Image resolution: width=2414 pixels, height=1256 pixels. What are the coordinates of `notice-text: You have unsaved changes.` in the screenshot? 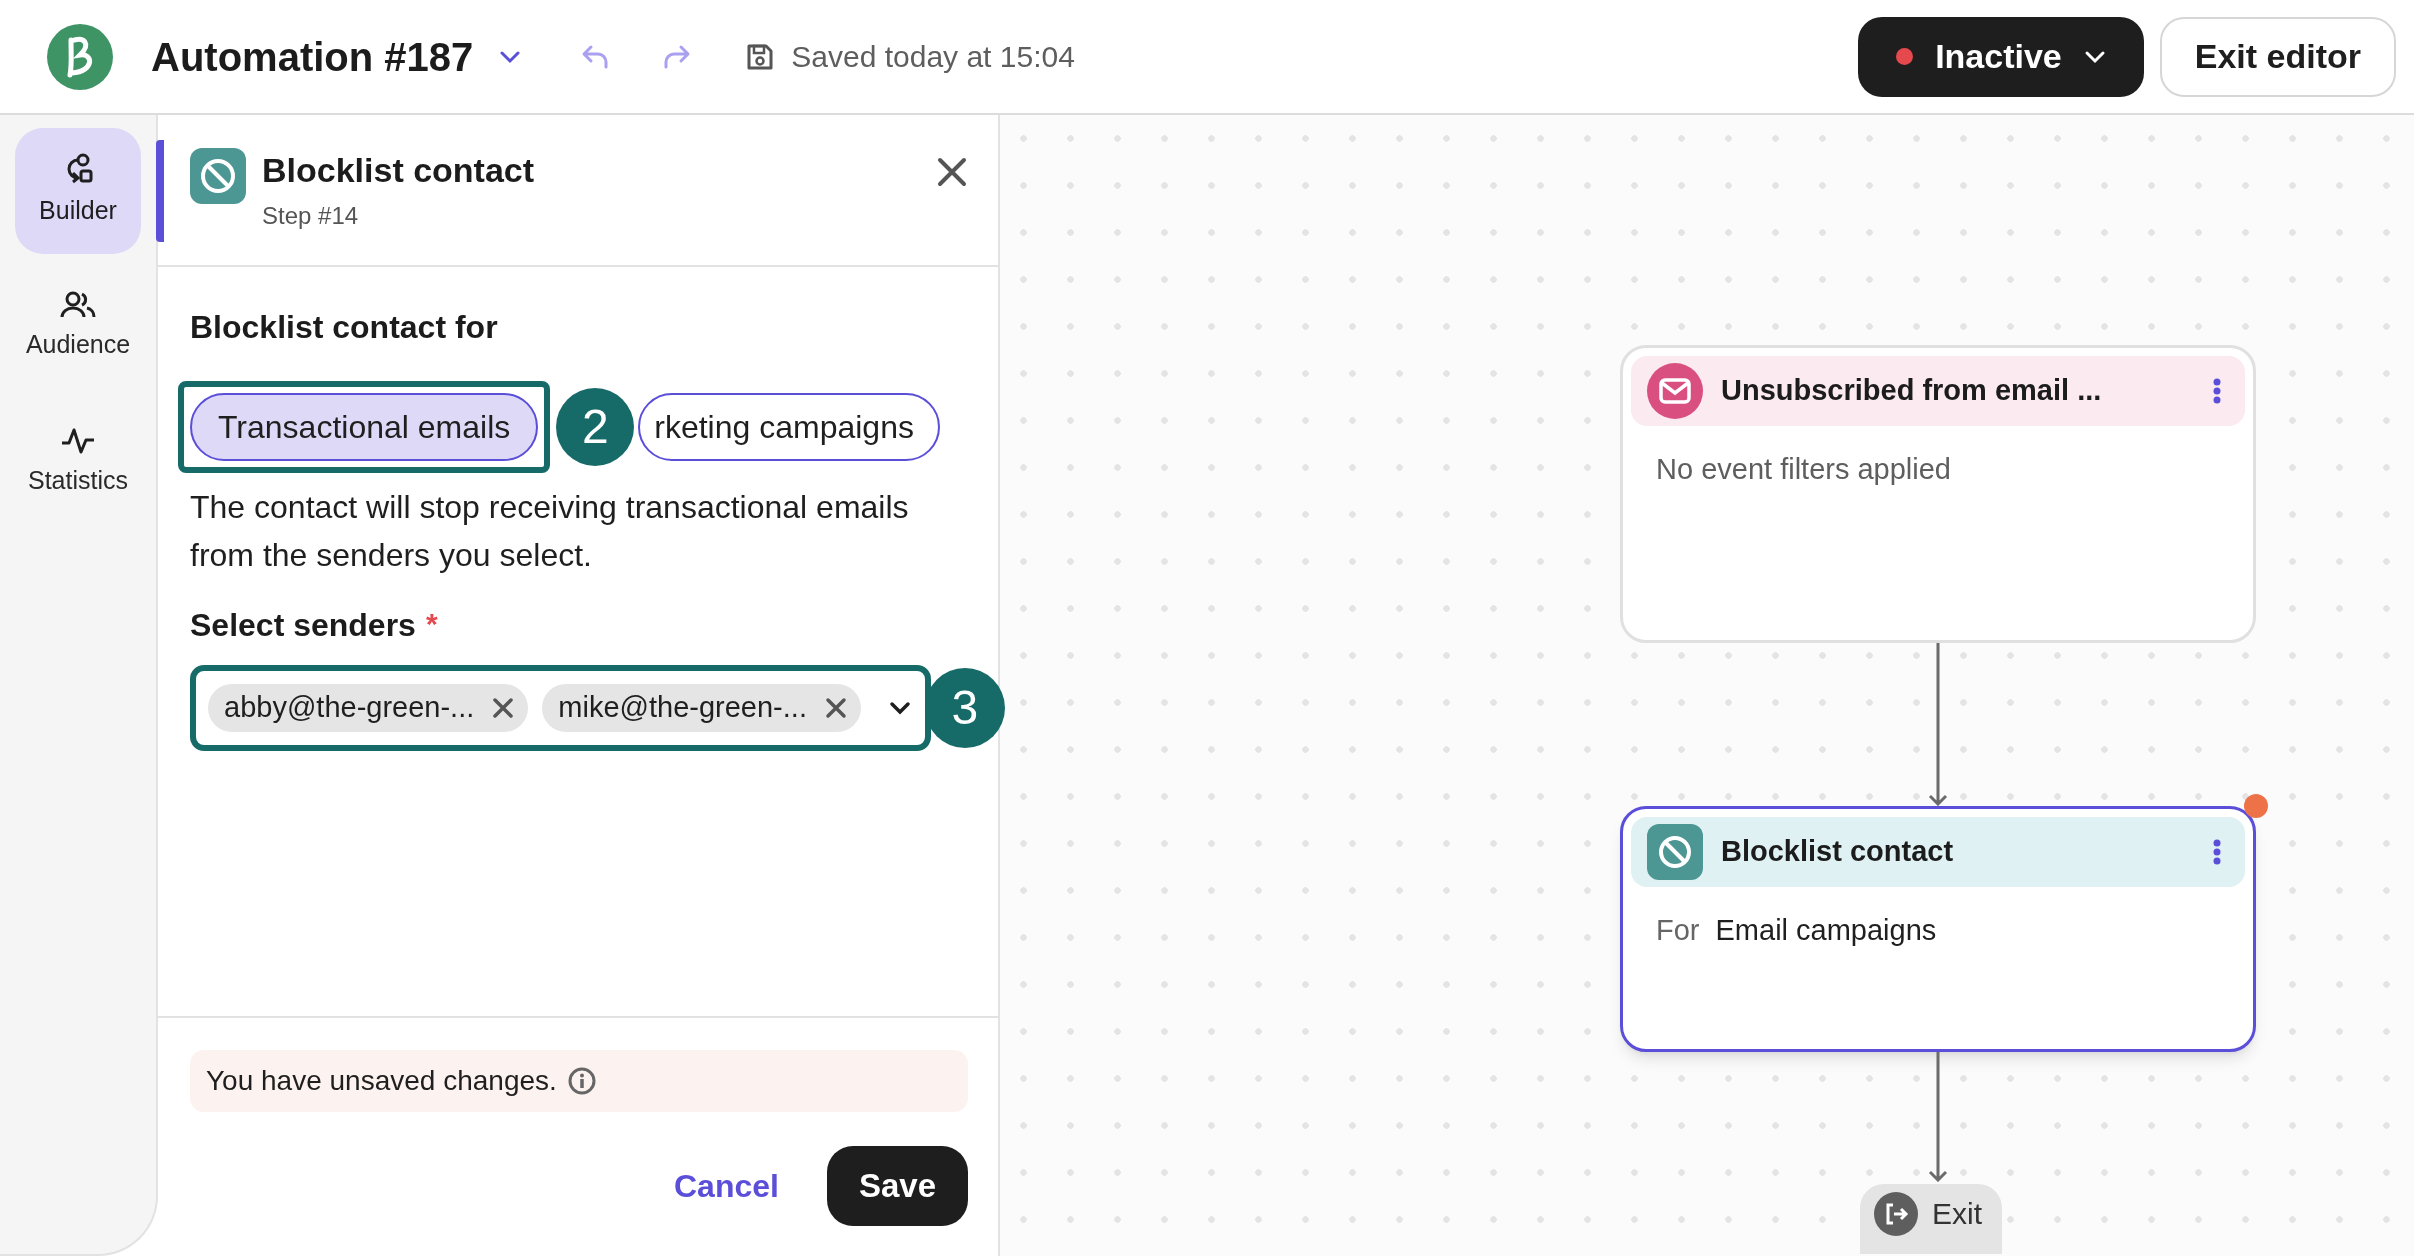 It's located at (381, 1081).